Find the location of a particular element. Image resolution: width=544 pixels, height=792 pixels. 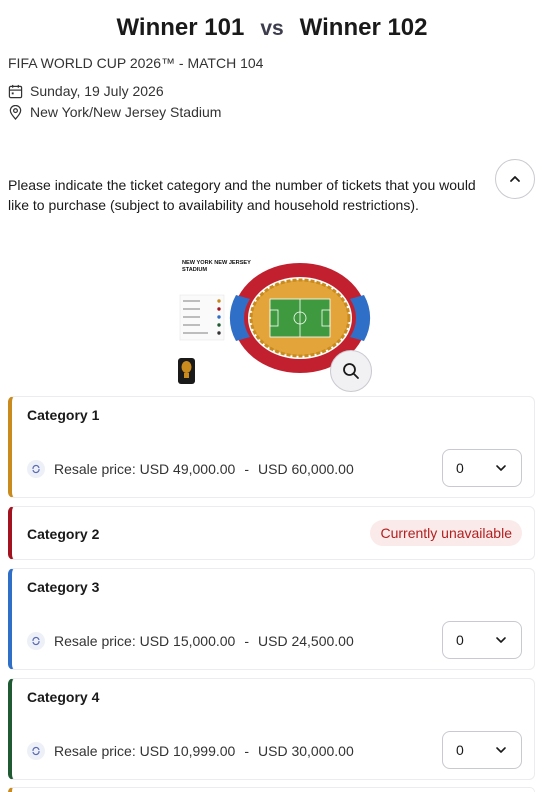

match-date: Sunday, 19 July 2026 is located at coordinates (86, 91).